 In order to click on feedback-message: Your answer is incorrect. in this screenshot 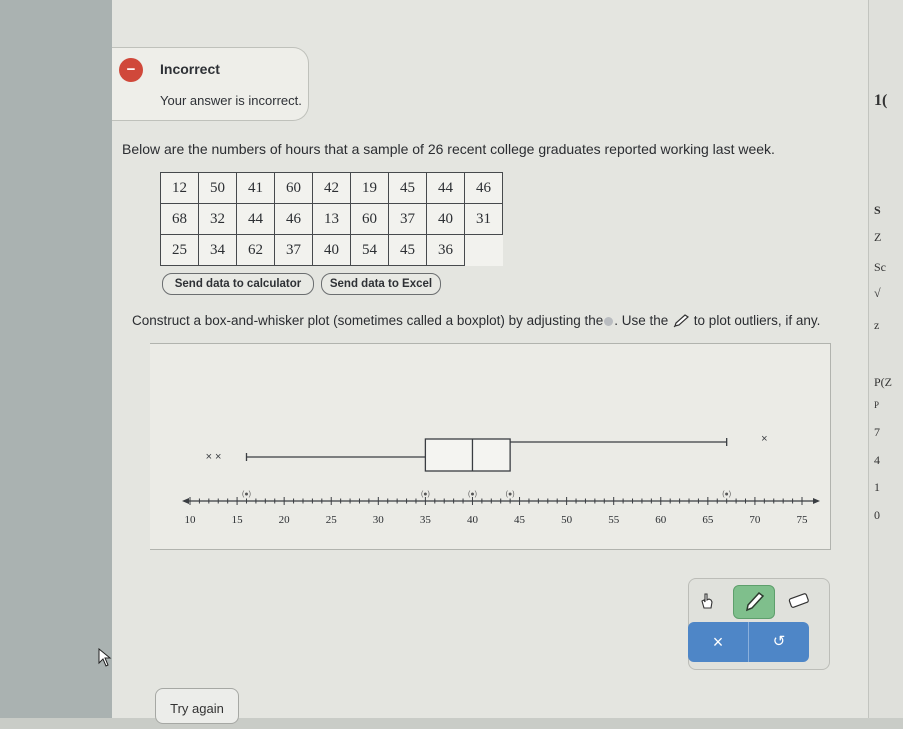, I will do `click(231, 100)`.